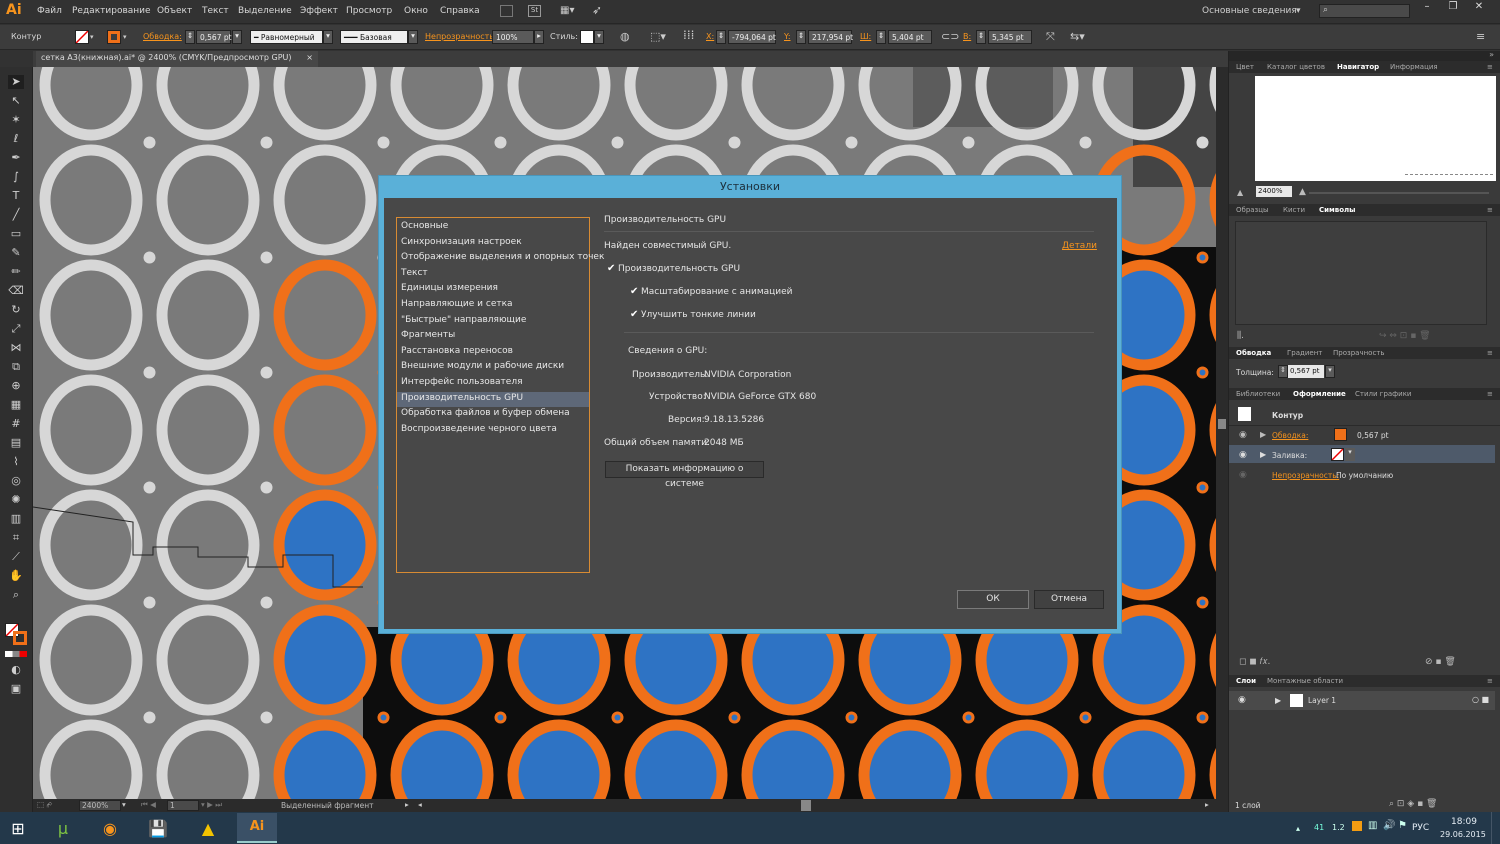  What do you see at coordinates (1207, 804) in the screenshot?
I see `scroll-right-icon: ▸` at bounding box center [1207, 804].